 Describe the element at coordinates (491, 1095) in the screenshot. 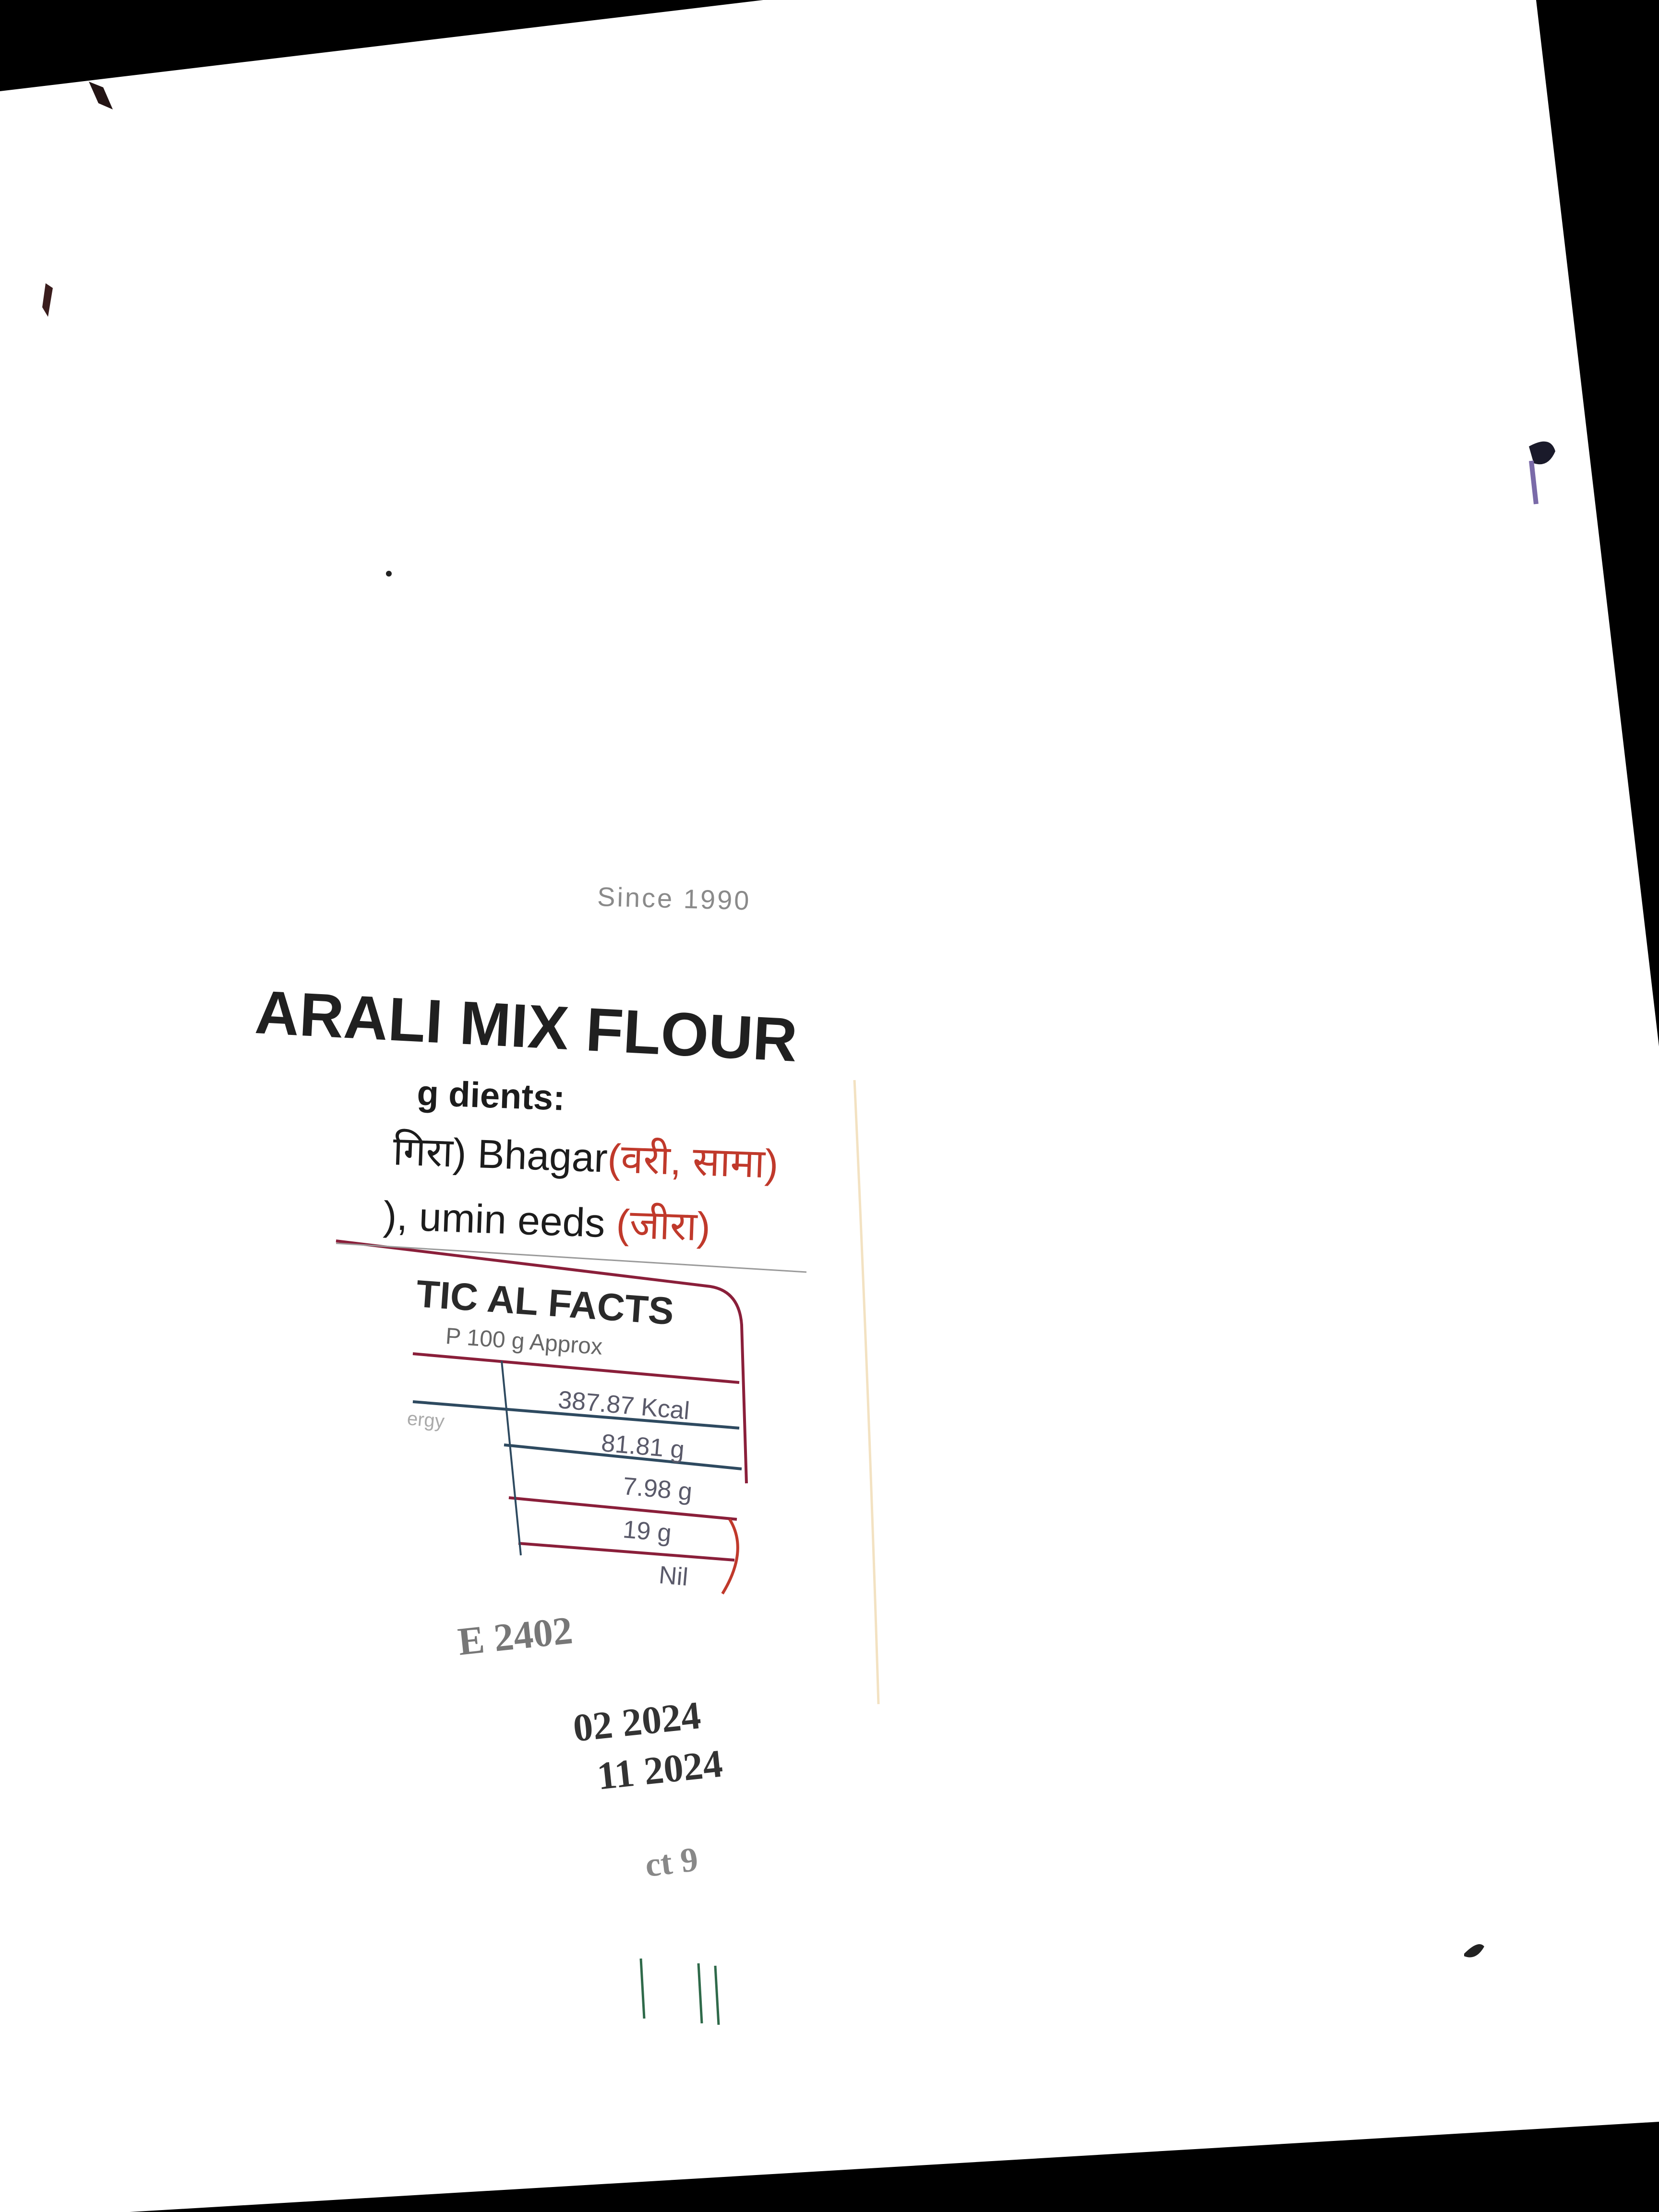

I see `ingredients-heading: g dients:` at that location.